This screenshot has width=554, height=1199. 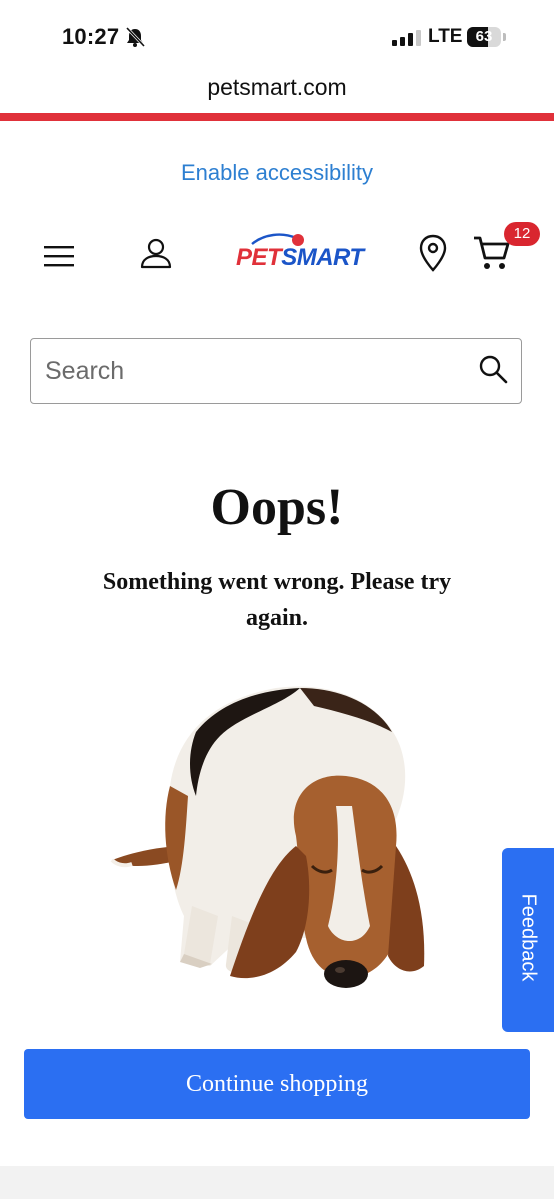 I want to click on search-bar, so click(x=276, y=371).